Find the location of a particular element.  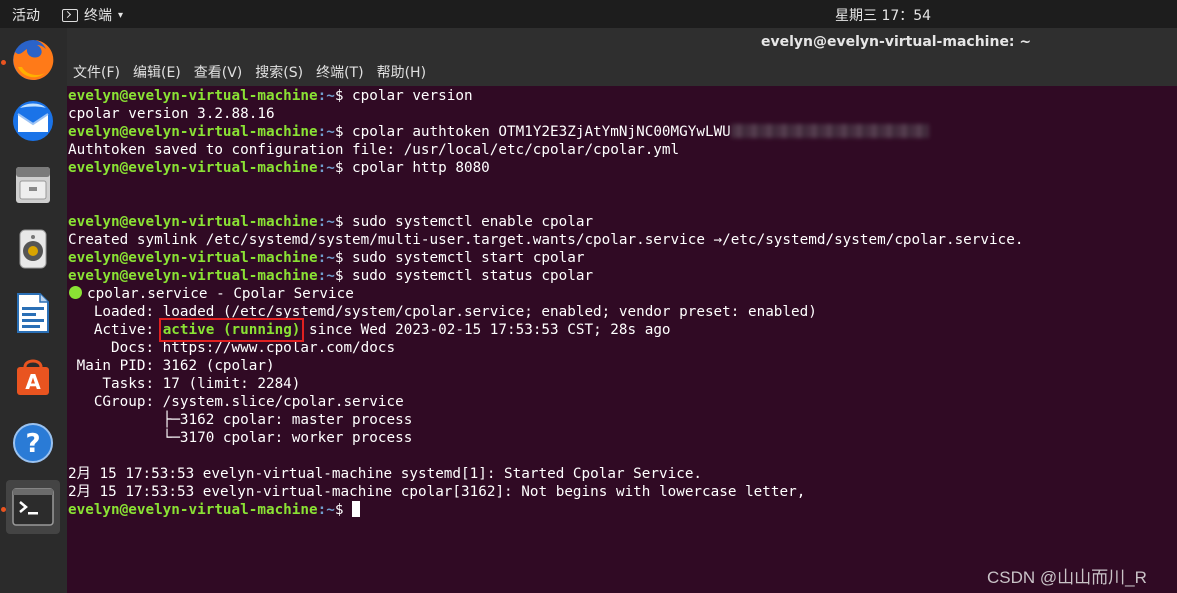

window-titlebar: evelyn@evelyn-virtual-machine: ~ is located at coordinates (622, 43).